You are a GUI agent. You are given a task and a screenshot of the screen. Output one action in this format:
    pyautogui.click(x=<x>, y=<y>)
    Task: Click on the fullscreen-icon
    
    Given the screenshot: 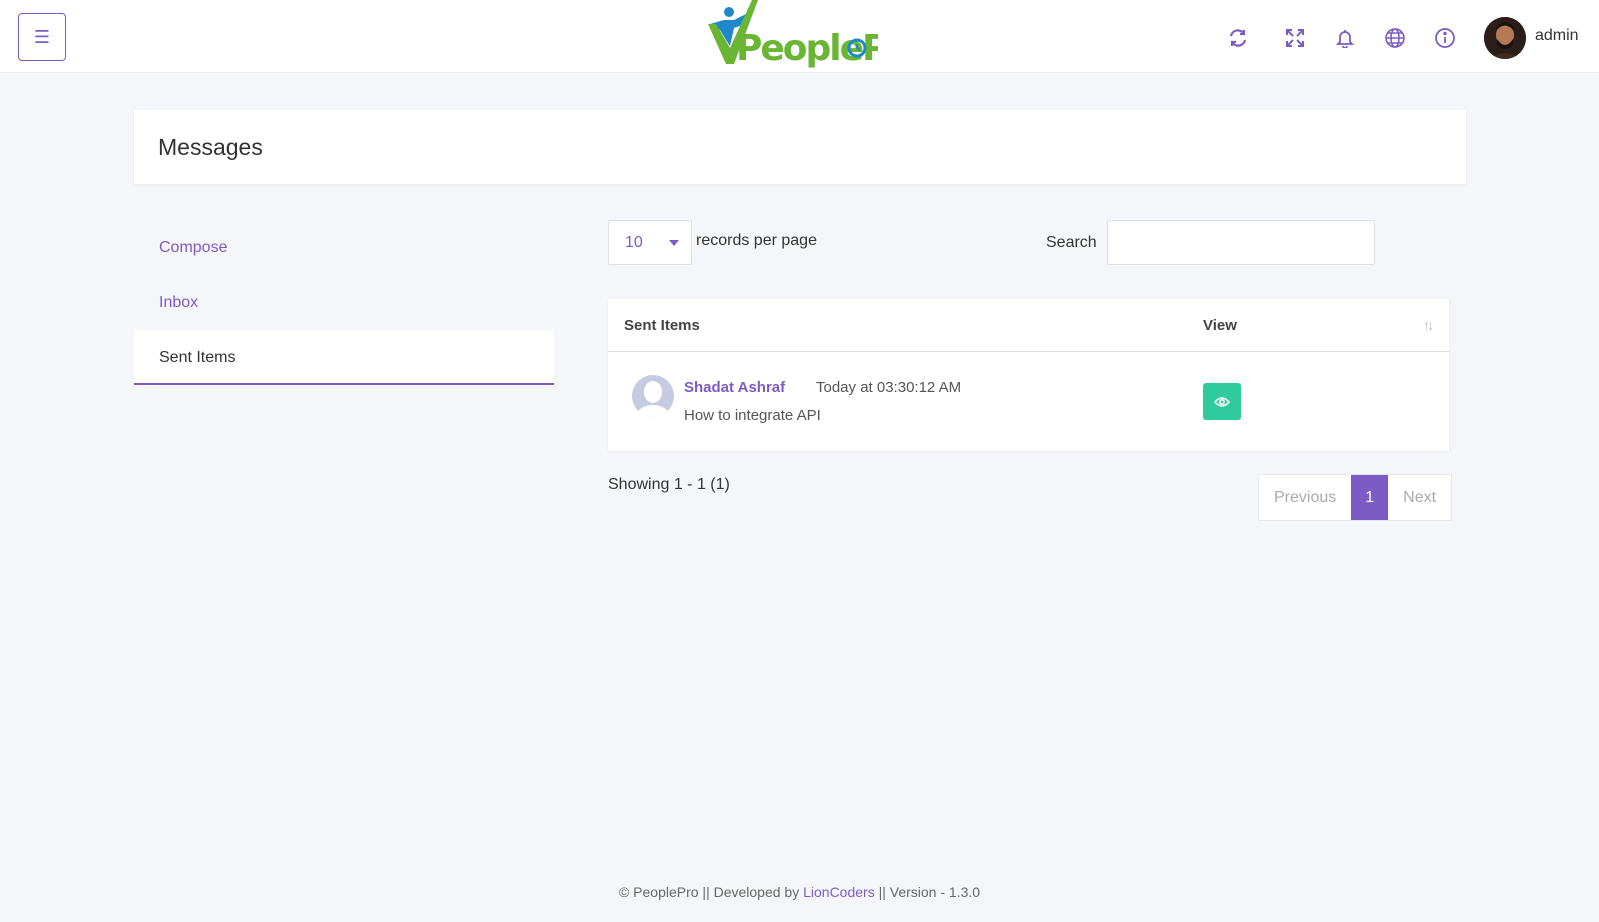 What is the action you would take?
    pyautogui.click(x=1295, y=38)
    